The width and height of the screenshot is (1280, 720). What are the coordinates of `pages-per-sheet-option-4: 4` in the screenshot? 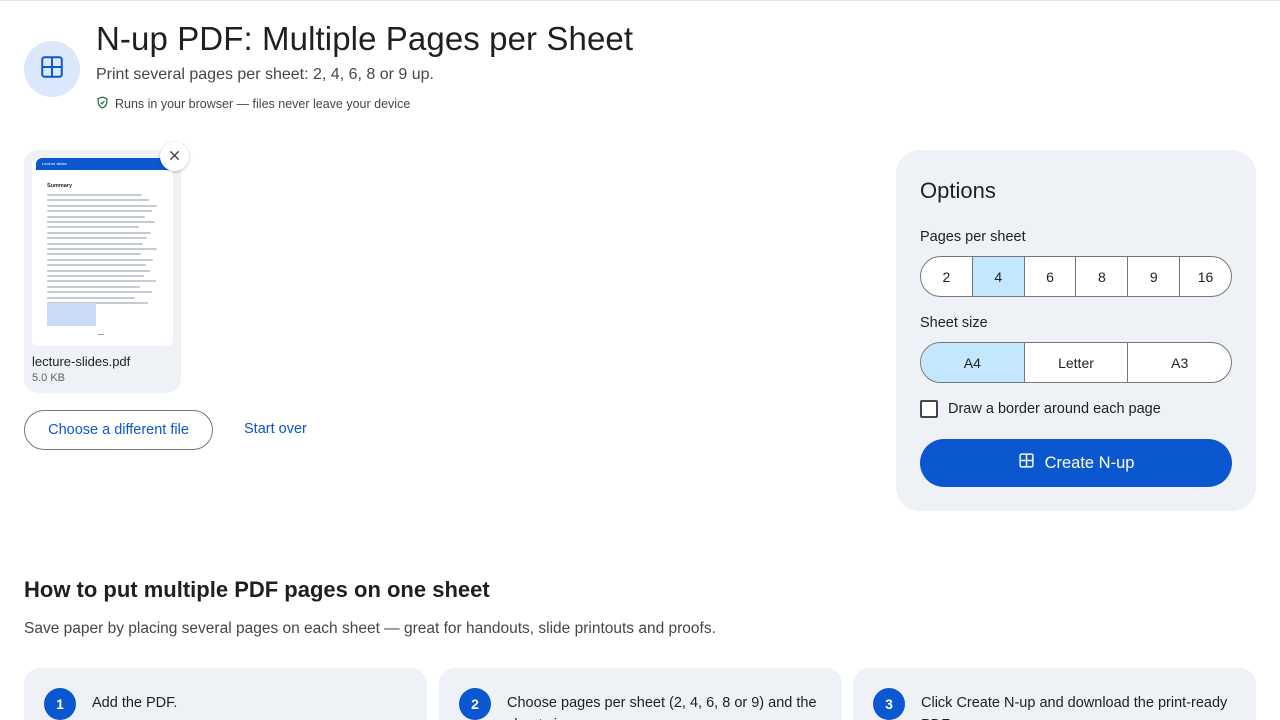 It's located at (997, 276).